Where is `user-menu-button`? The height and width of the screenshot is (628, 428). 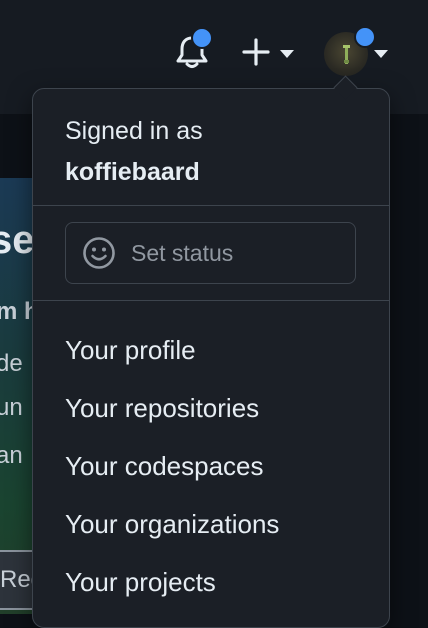
user-menu-button is located at coordinates (357, 51).